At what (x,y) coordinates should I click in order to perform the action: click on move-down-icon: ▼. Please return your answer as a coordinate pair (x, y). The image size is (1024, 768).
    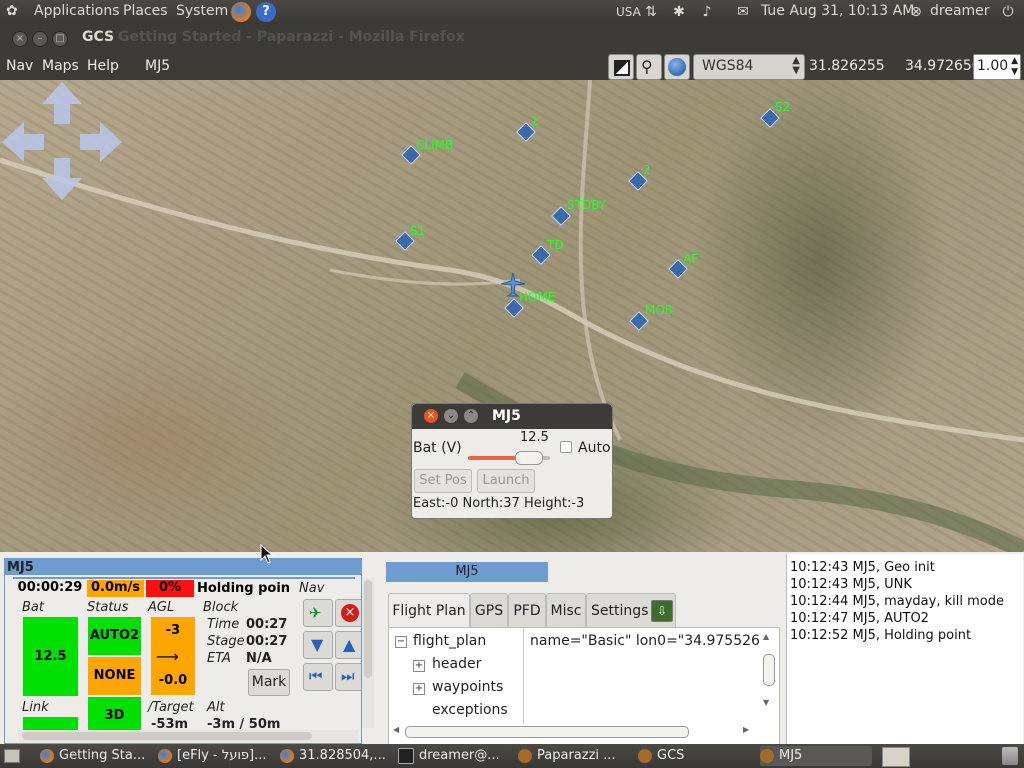
    Looking at the image, I should click on (318, 645).